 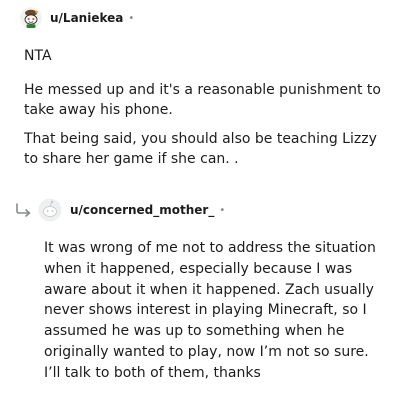 I want to click on reply-arrow-icon, so click(x=23, y=210).